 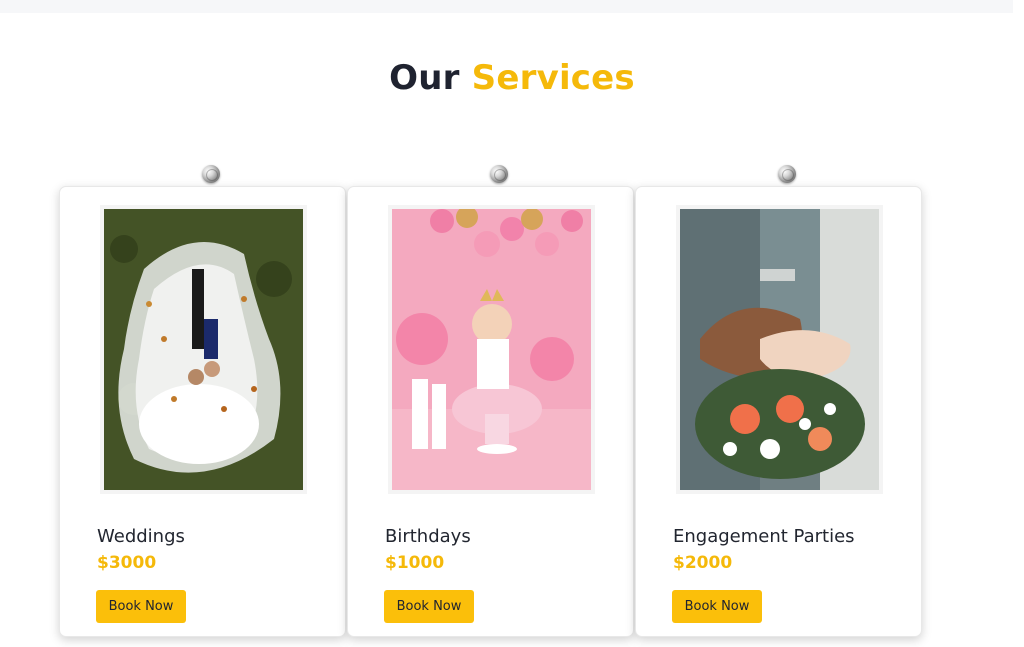 I want to click on service-title: Engagement Parties, so click(x=764, y=536).